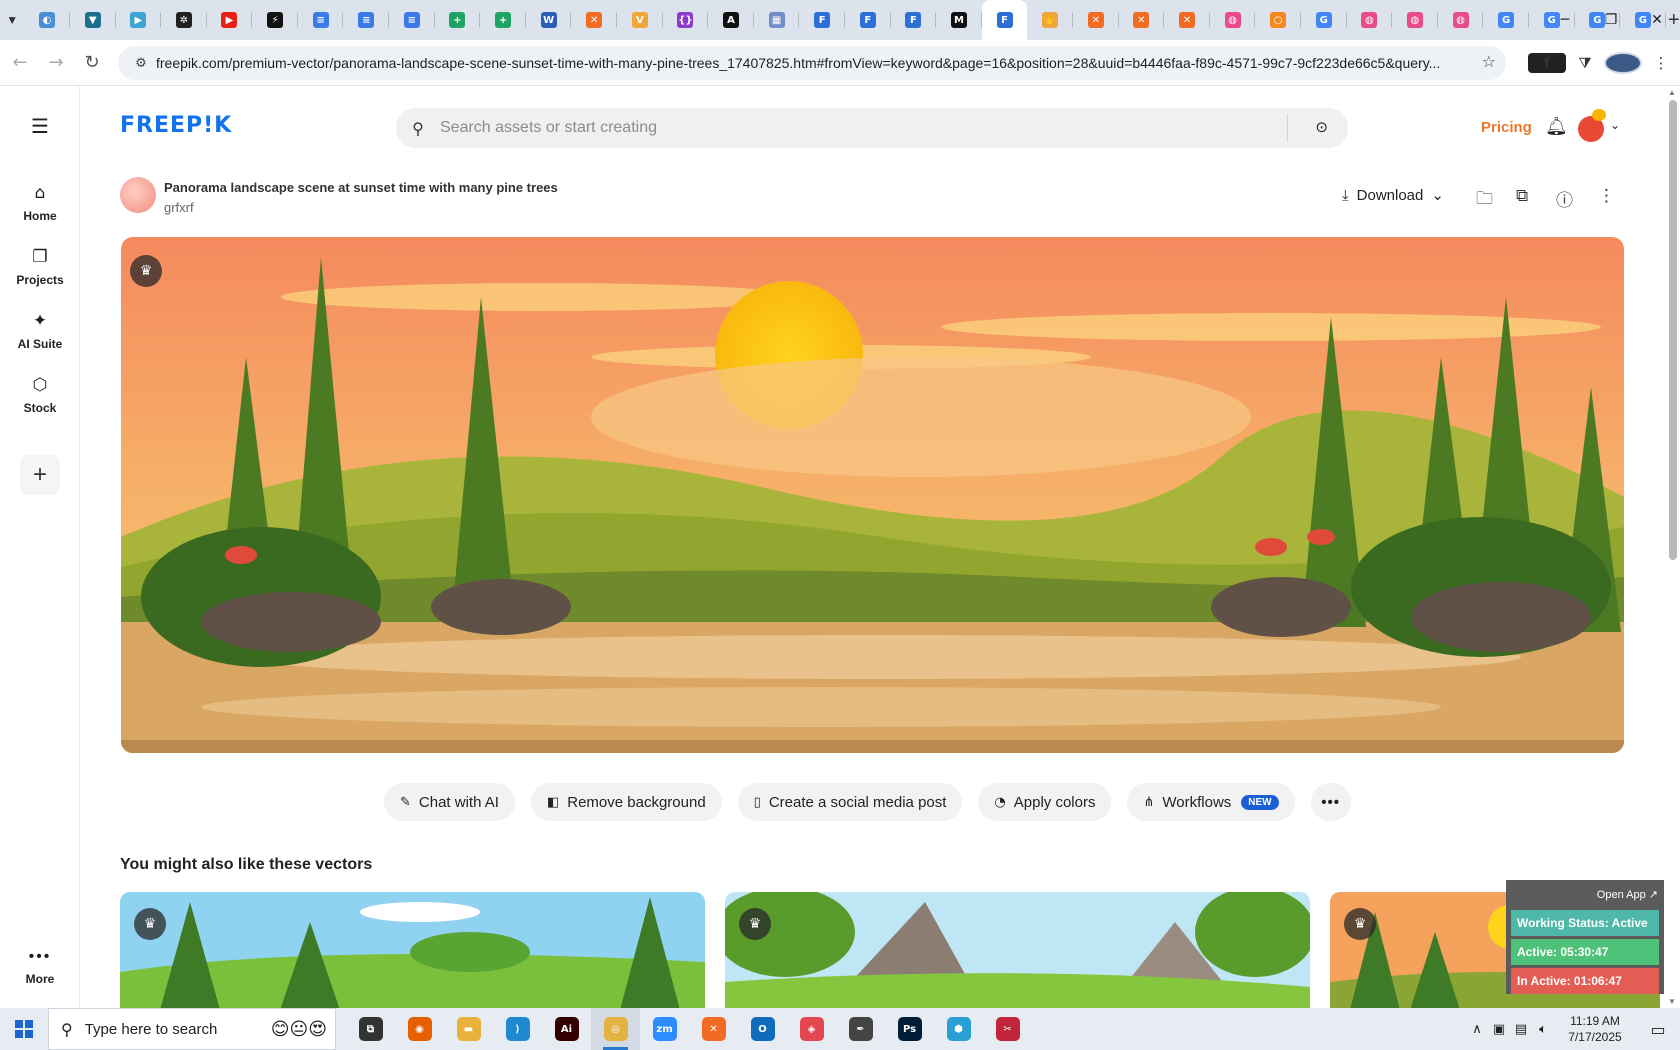 The width and height of the screenshot is (1680, 1050). What do you see at coordinates (850, 802) in the screenshot?
I see `create-a-social-media-post-button: ▯ Create a social media post` at bounding box center [850, 802].